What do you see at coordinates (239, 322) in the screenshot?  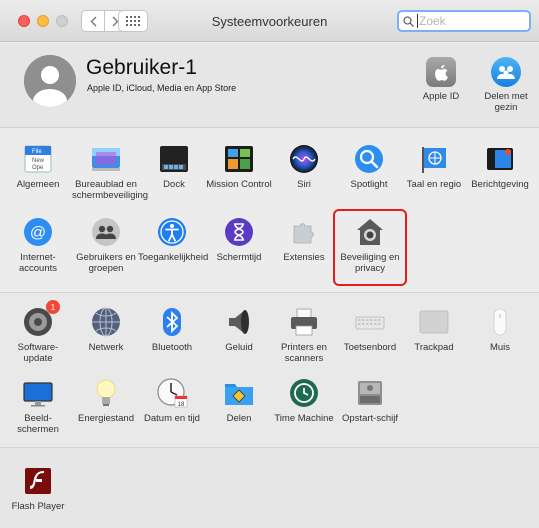 I see `sound-icon` at bounding box center [239, 322].